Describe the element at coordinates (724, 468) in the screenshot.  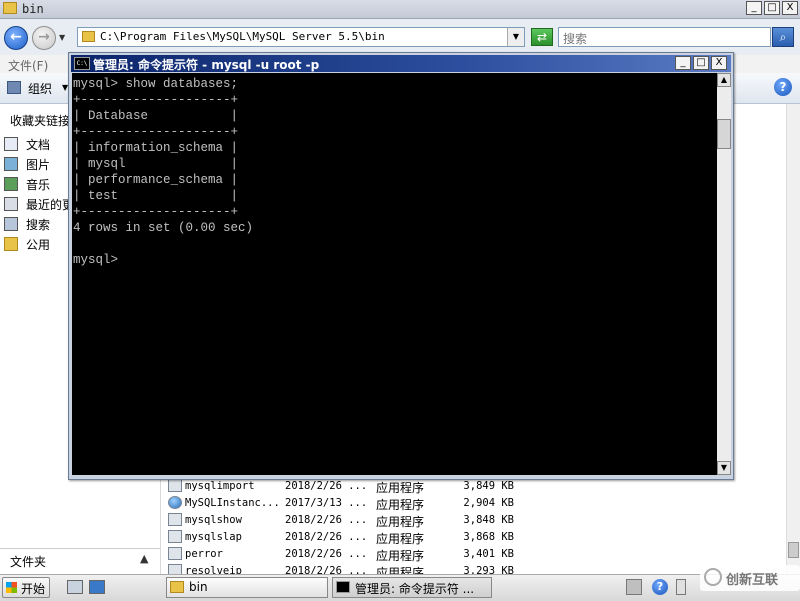
I see `scroll-down-icon: ▼` at that location.